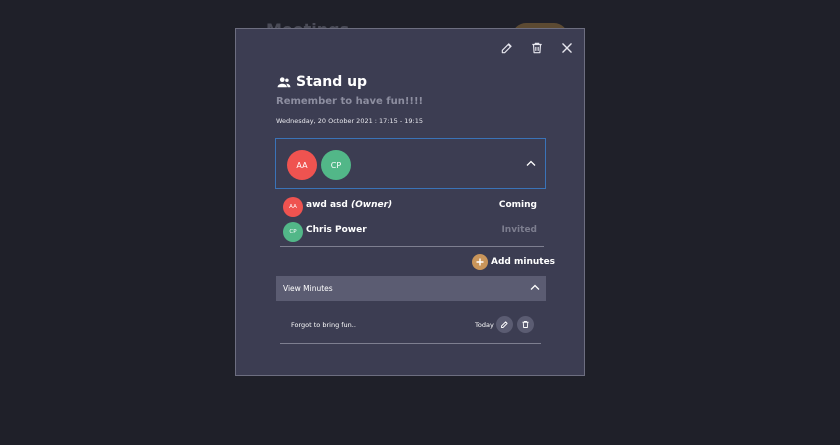 The height and width of the screenshot is (445, 840). Describe the element at coordinates (410, 163) in the screenshot. I see `attendees-dropdown: AA CP` at that location.